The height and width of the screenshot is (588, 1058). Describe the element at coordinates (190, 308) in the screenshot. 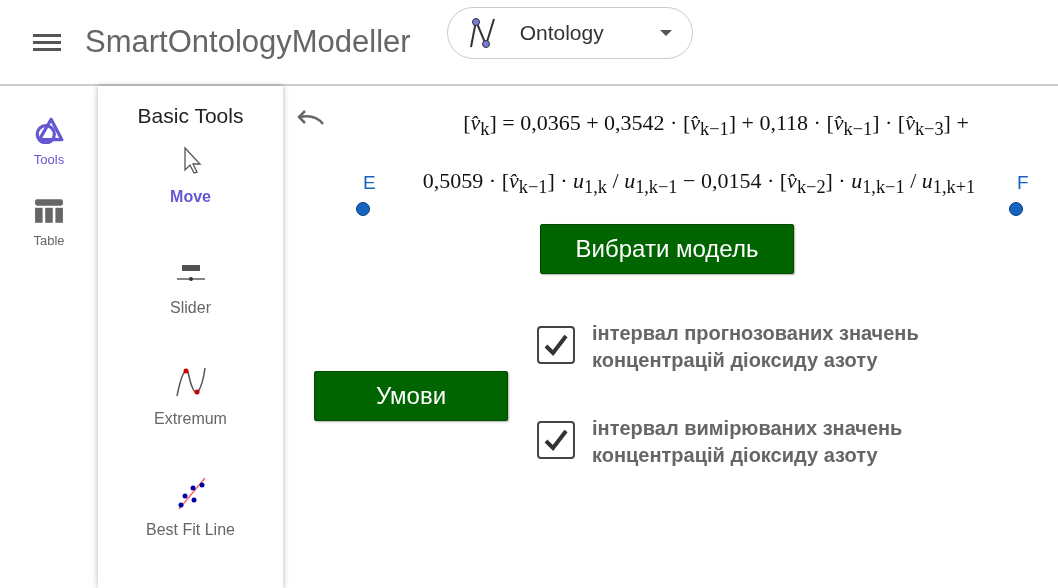

I see `tool-button: Slider` at that location.